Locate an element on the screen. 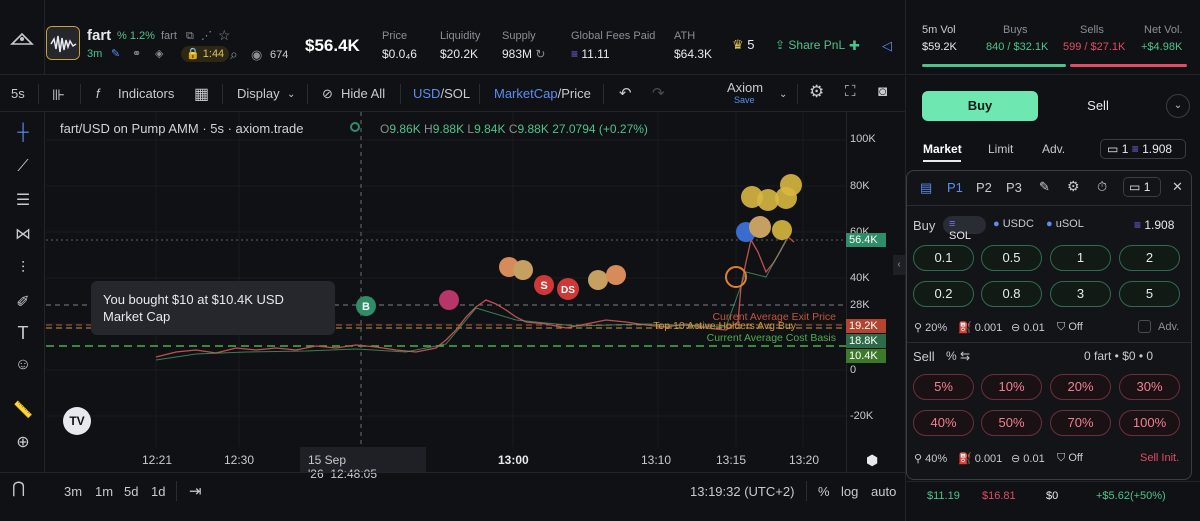  currency-sol: /SOL is located at coordinates (455, 93).